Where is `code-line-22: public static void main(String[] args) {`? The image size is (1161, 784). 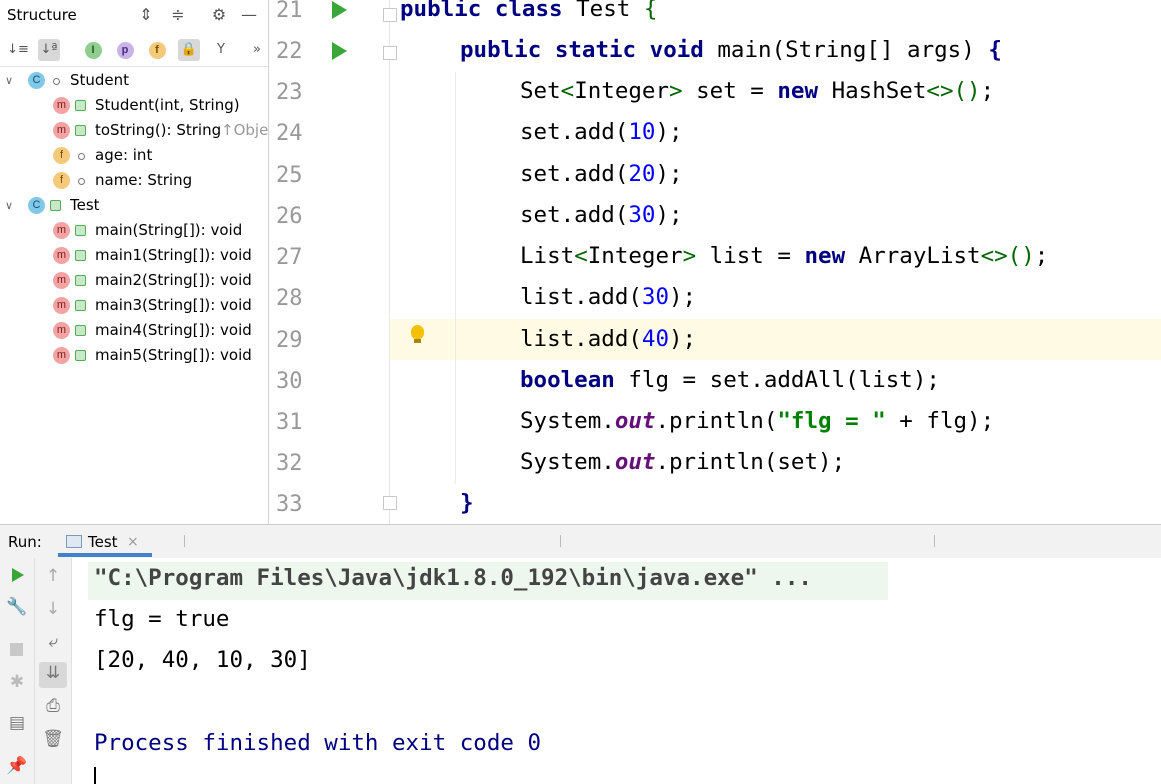
code-line-22: public static void main(String[] args) { is located at coordinates (731, 50).